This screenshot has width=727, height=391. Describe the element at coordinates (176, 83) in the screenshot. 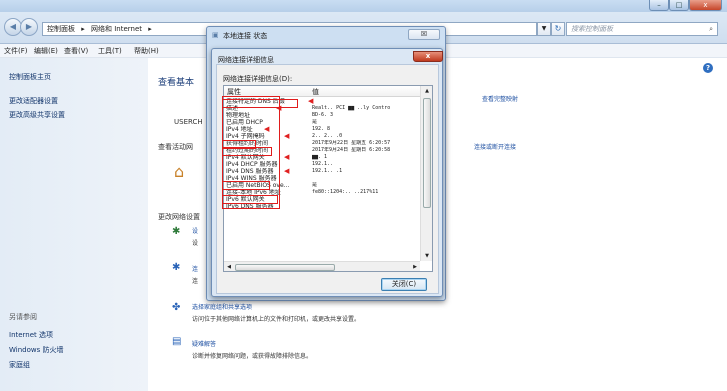

I see `page-title: 查看基本` at that location.